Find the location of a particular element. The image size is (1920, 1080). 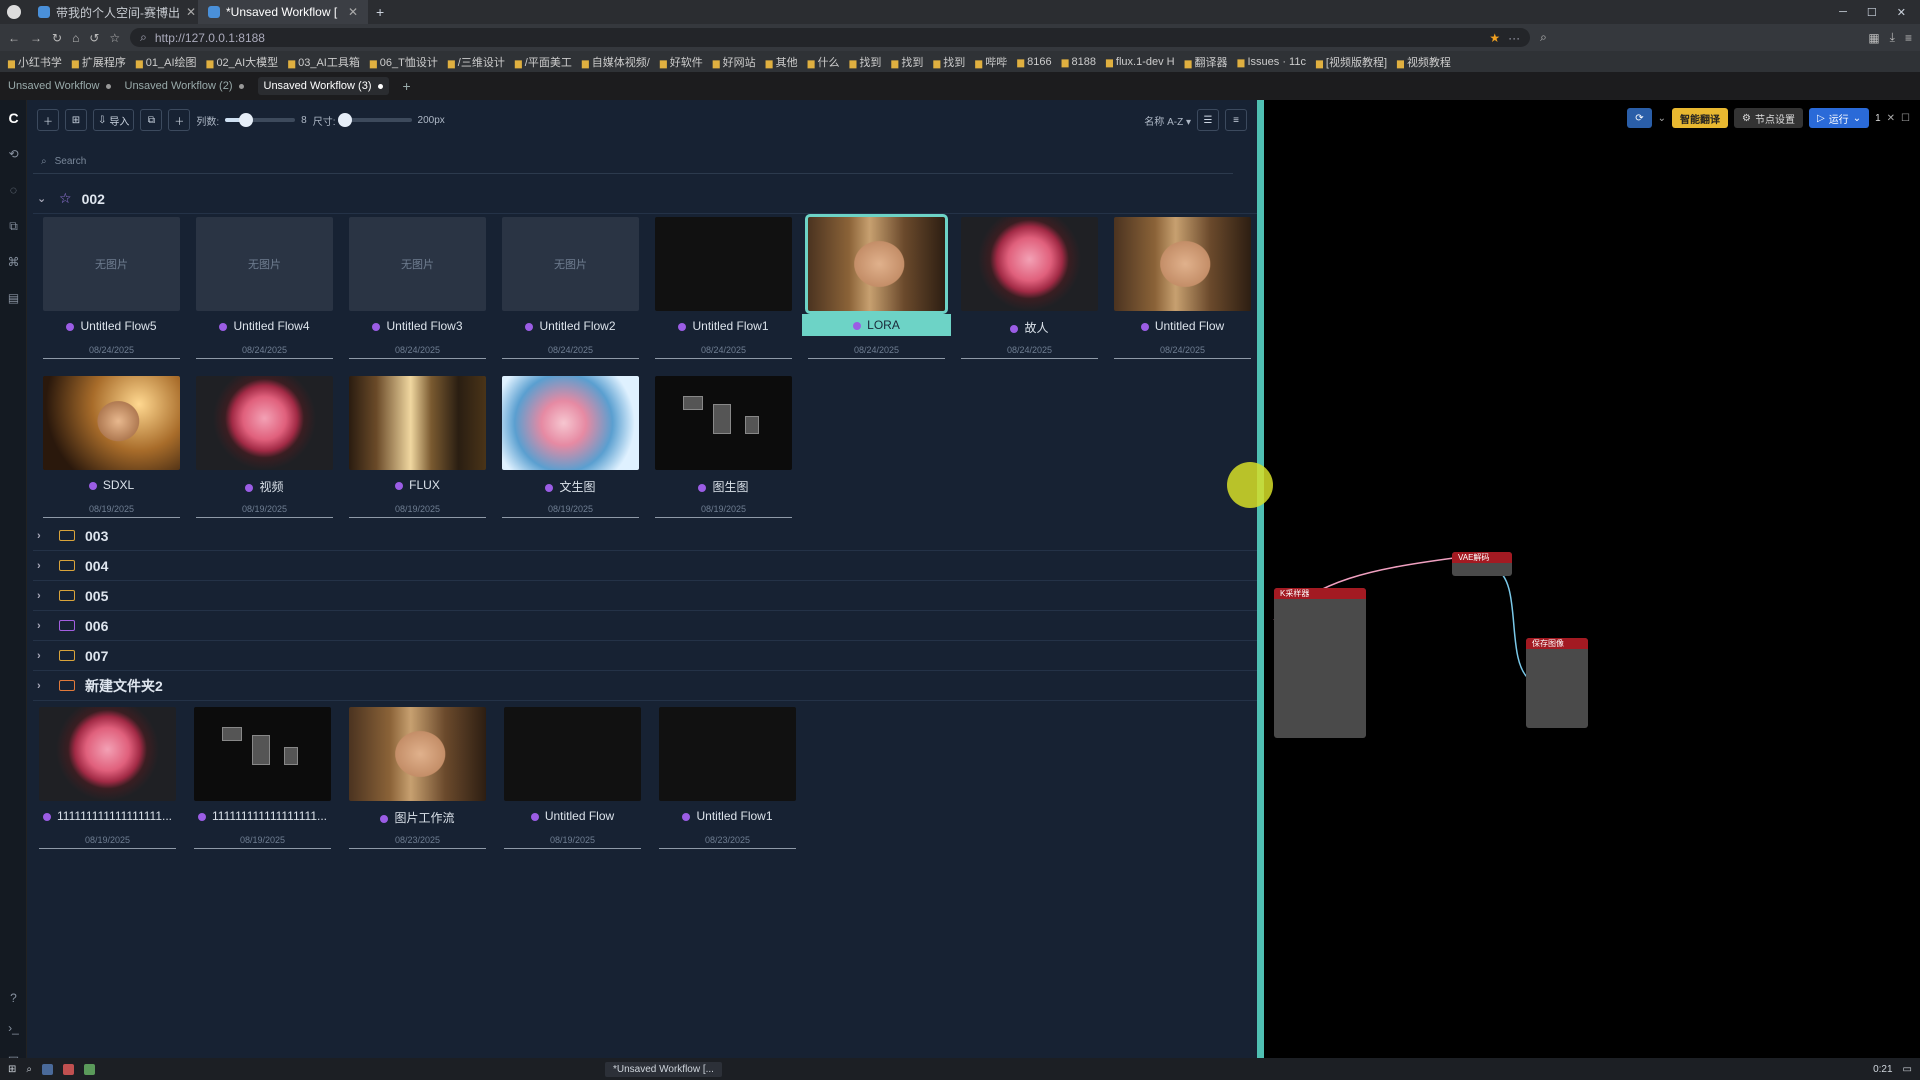

add-button: ＋ is located at coordinates (179, 120).